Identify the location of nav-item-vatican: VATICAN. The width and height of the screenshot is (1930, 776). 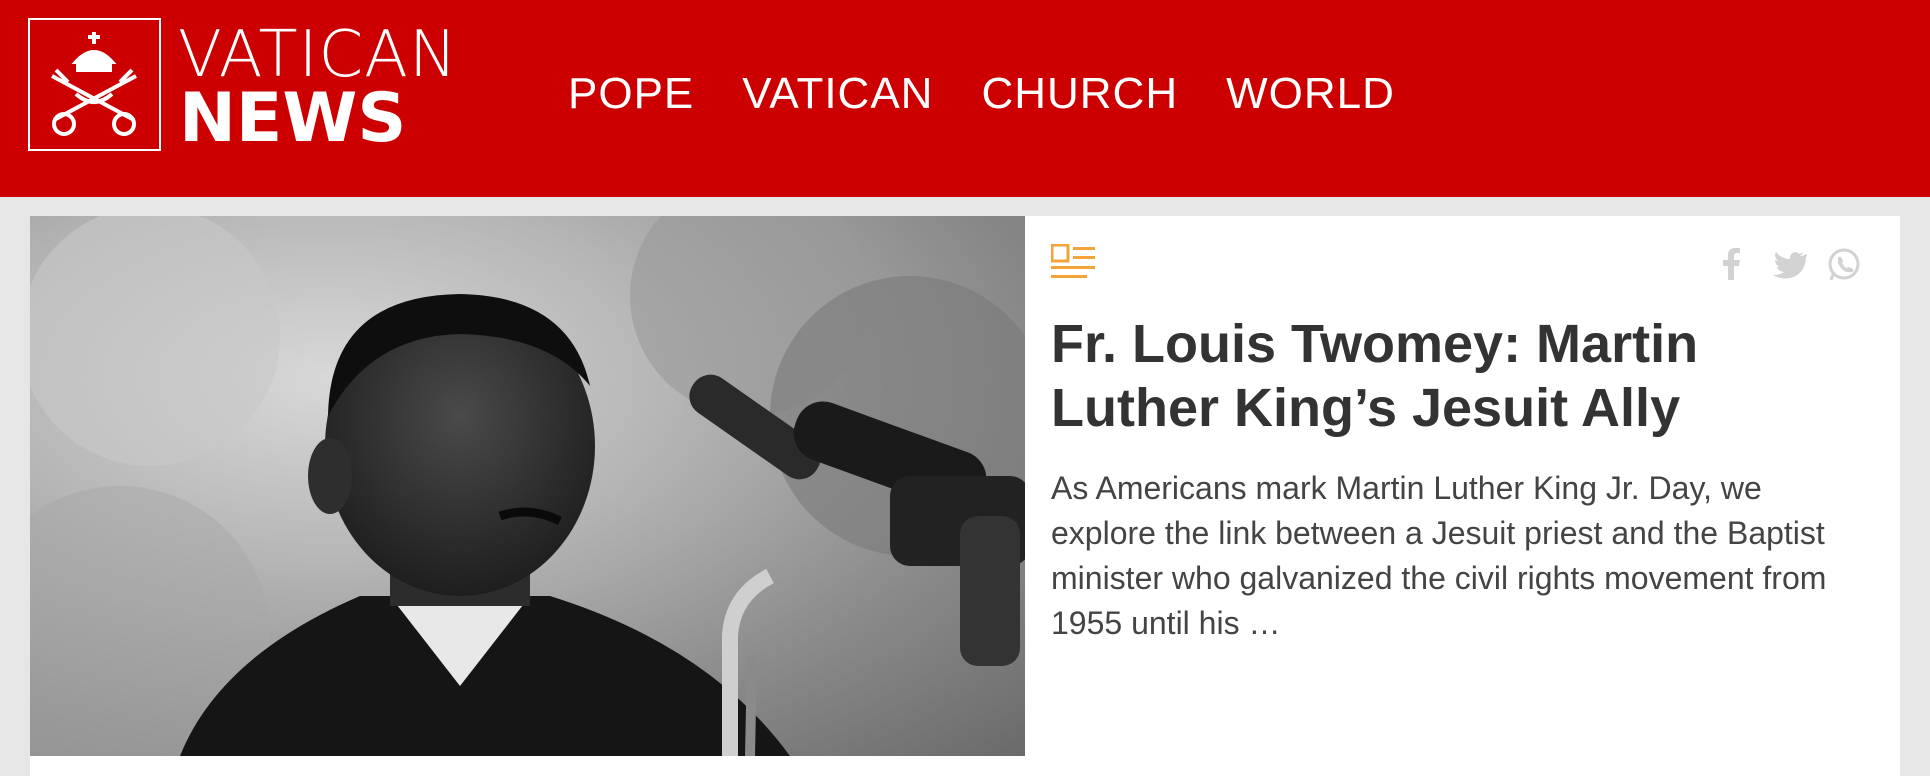
(837, 94).